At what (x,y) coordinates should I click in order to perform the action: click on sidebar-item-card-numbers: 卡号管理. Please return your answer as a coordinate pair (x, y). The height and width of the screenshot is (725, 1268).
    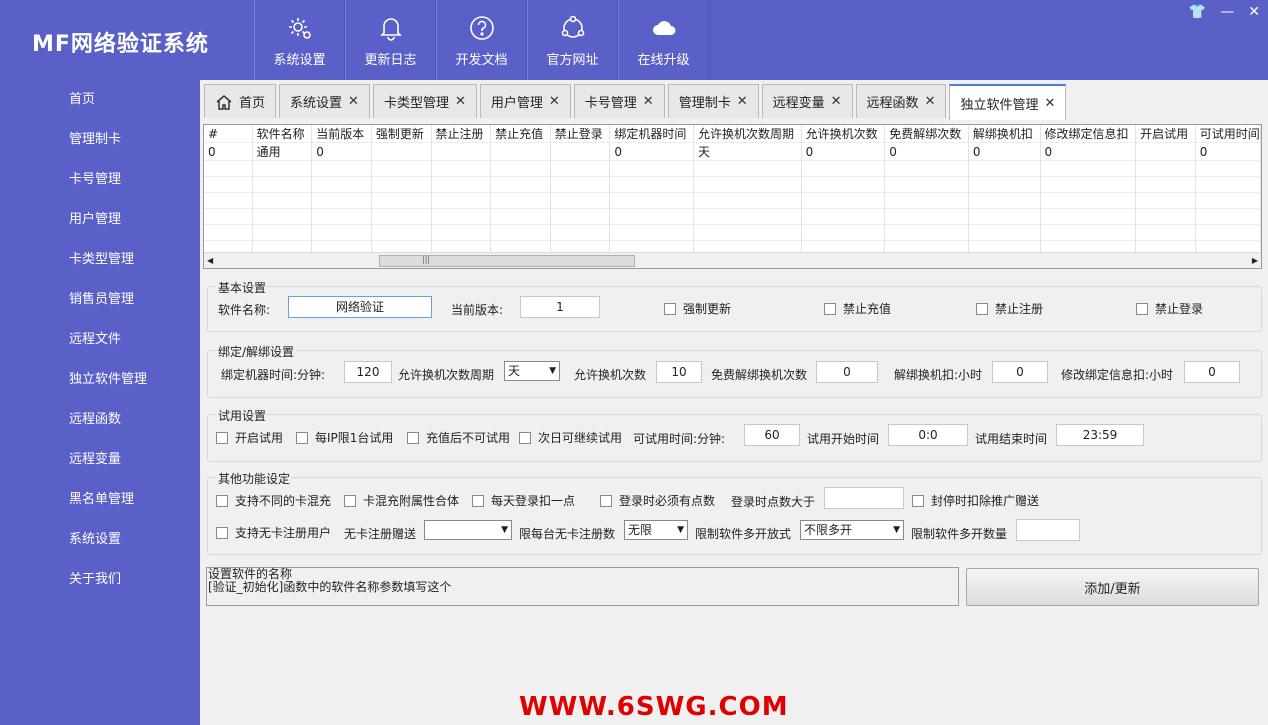
    Looking at the image, I should click on (100, 180).